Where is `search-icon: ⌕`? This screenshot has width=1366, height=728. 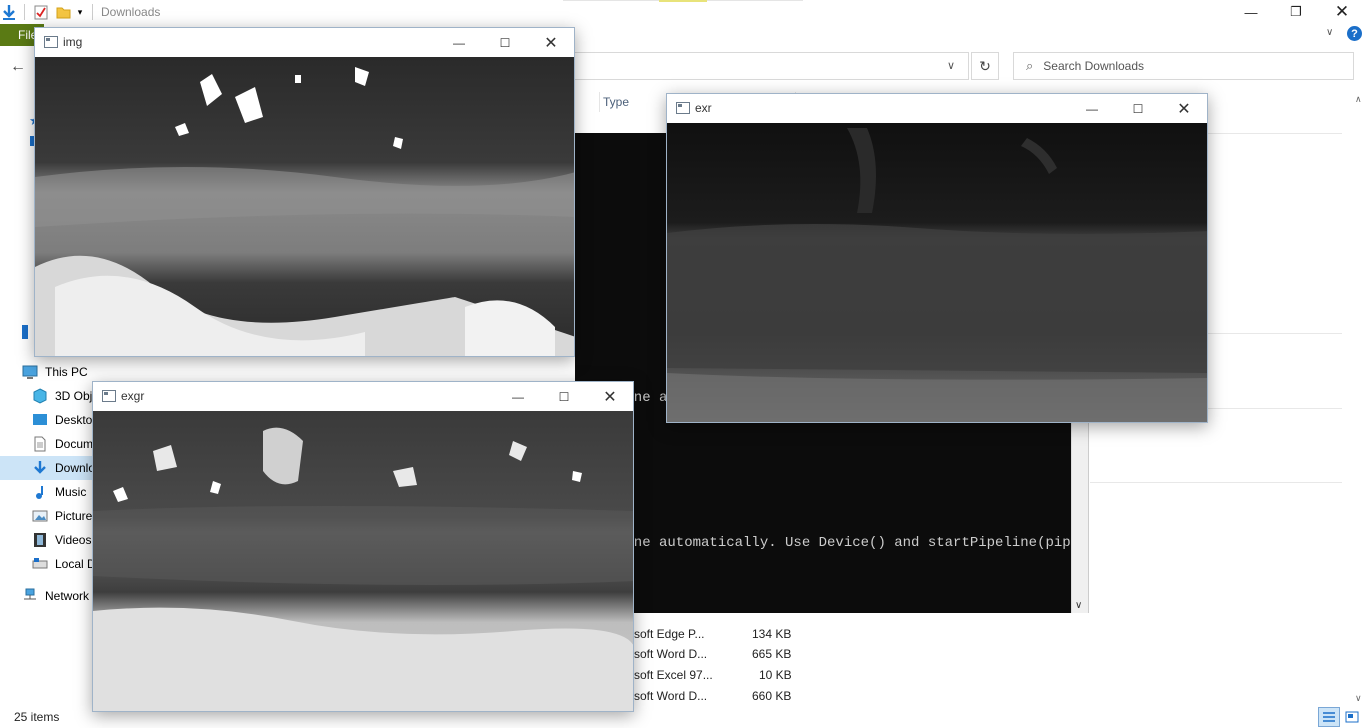 search-icon: ⌕ is located at coordinates (1030, 65).